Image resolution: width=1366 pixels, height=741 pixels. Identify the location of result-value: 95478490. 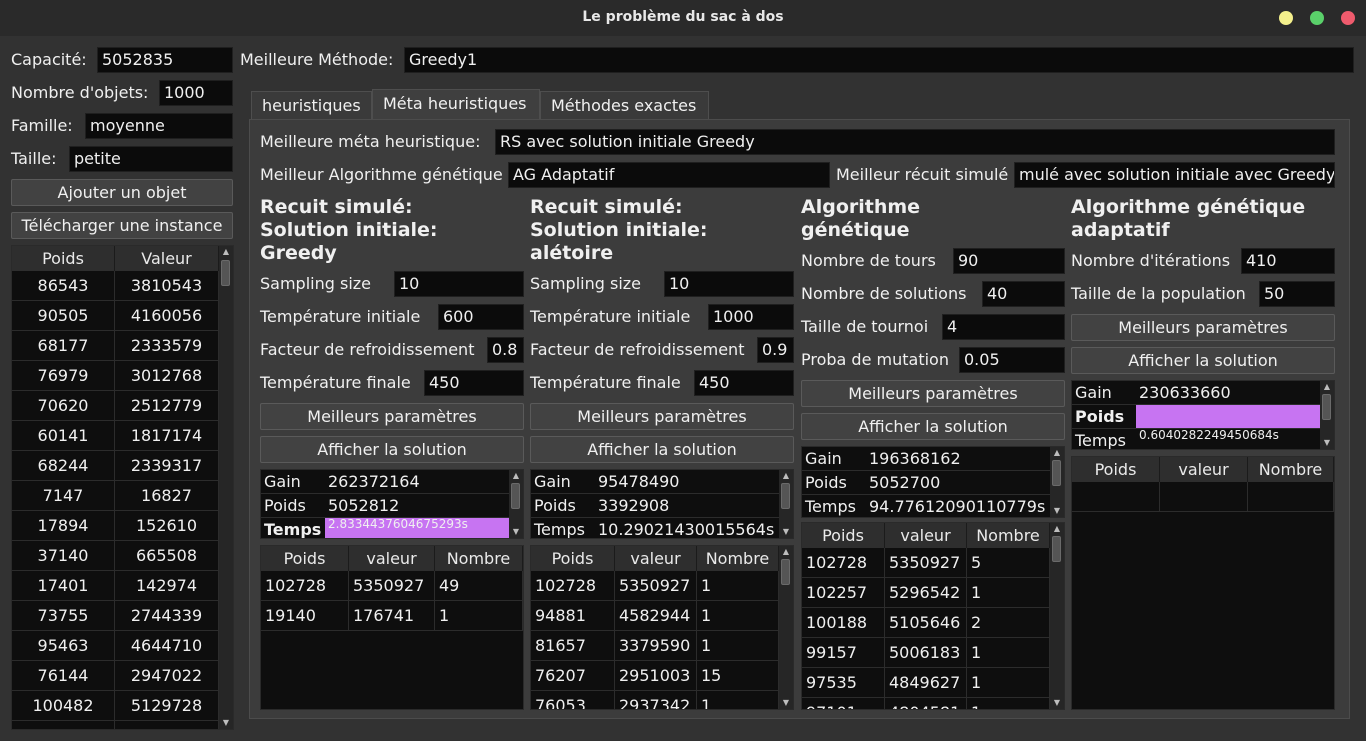
(687, 482).